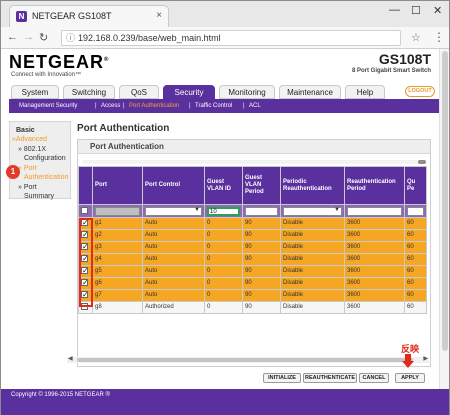  I want to click on browser-menu-icon: ⋮, so click(439, 37).